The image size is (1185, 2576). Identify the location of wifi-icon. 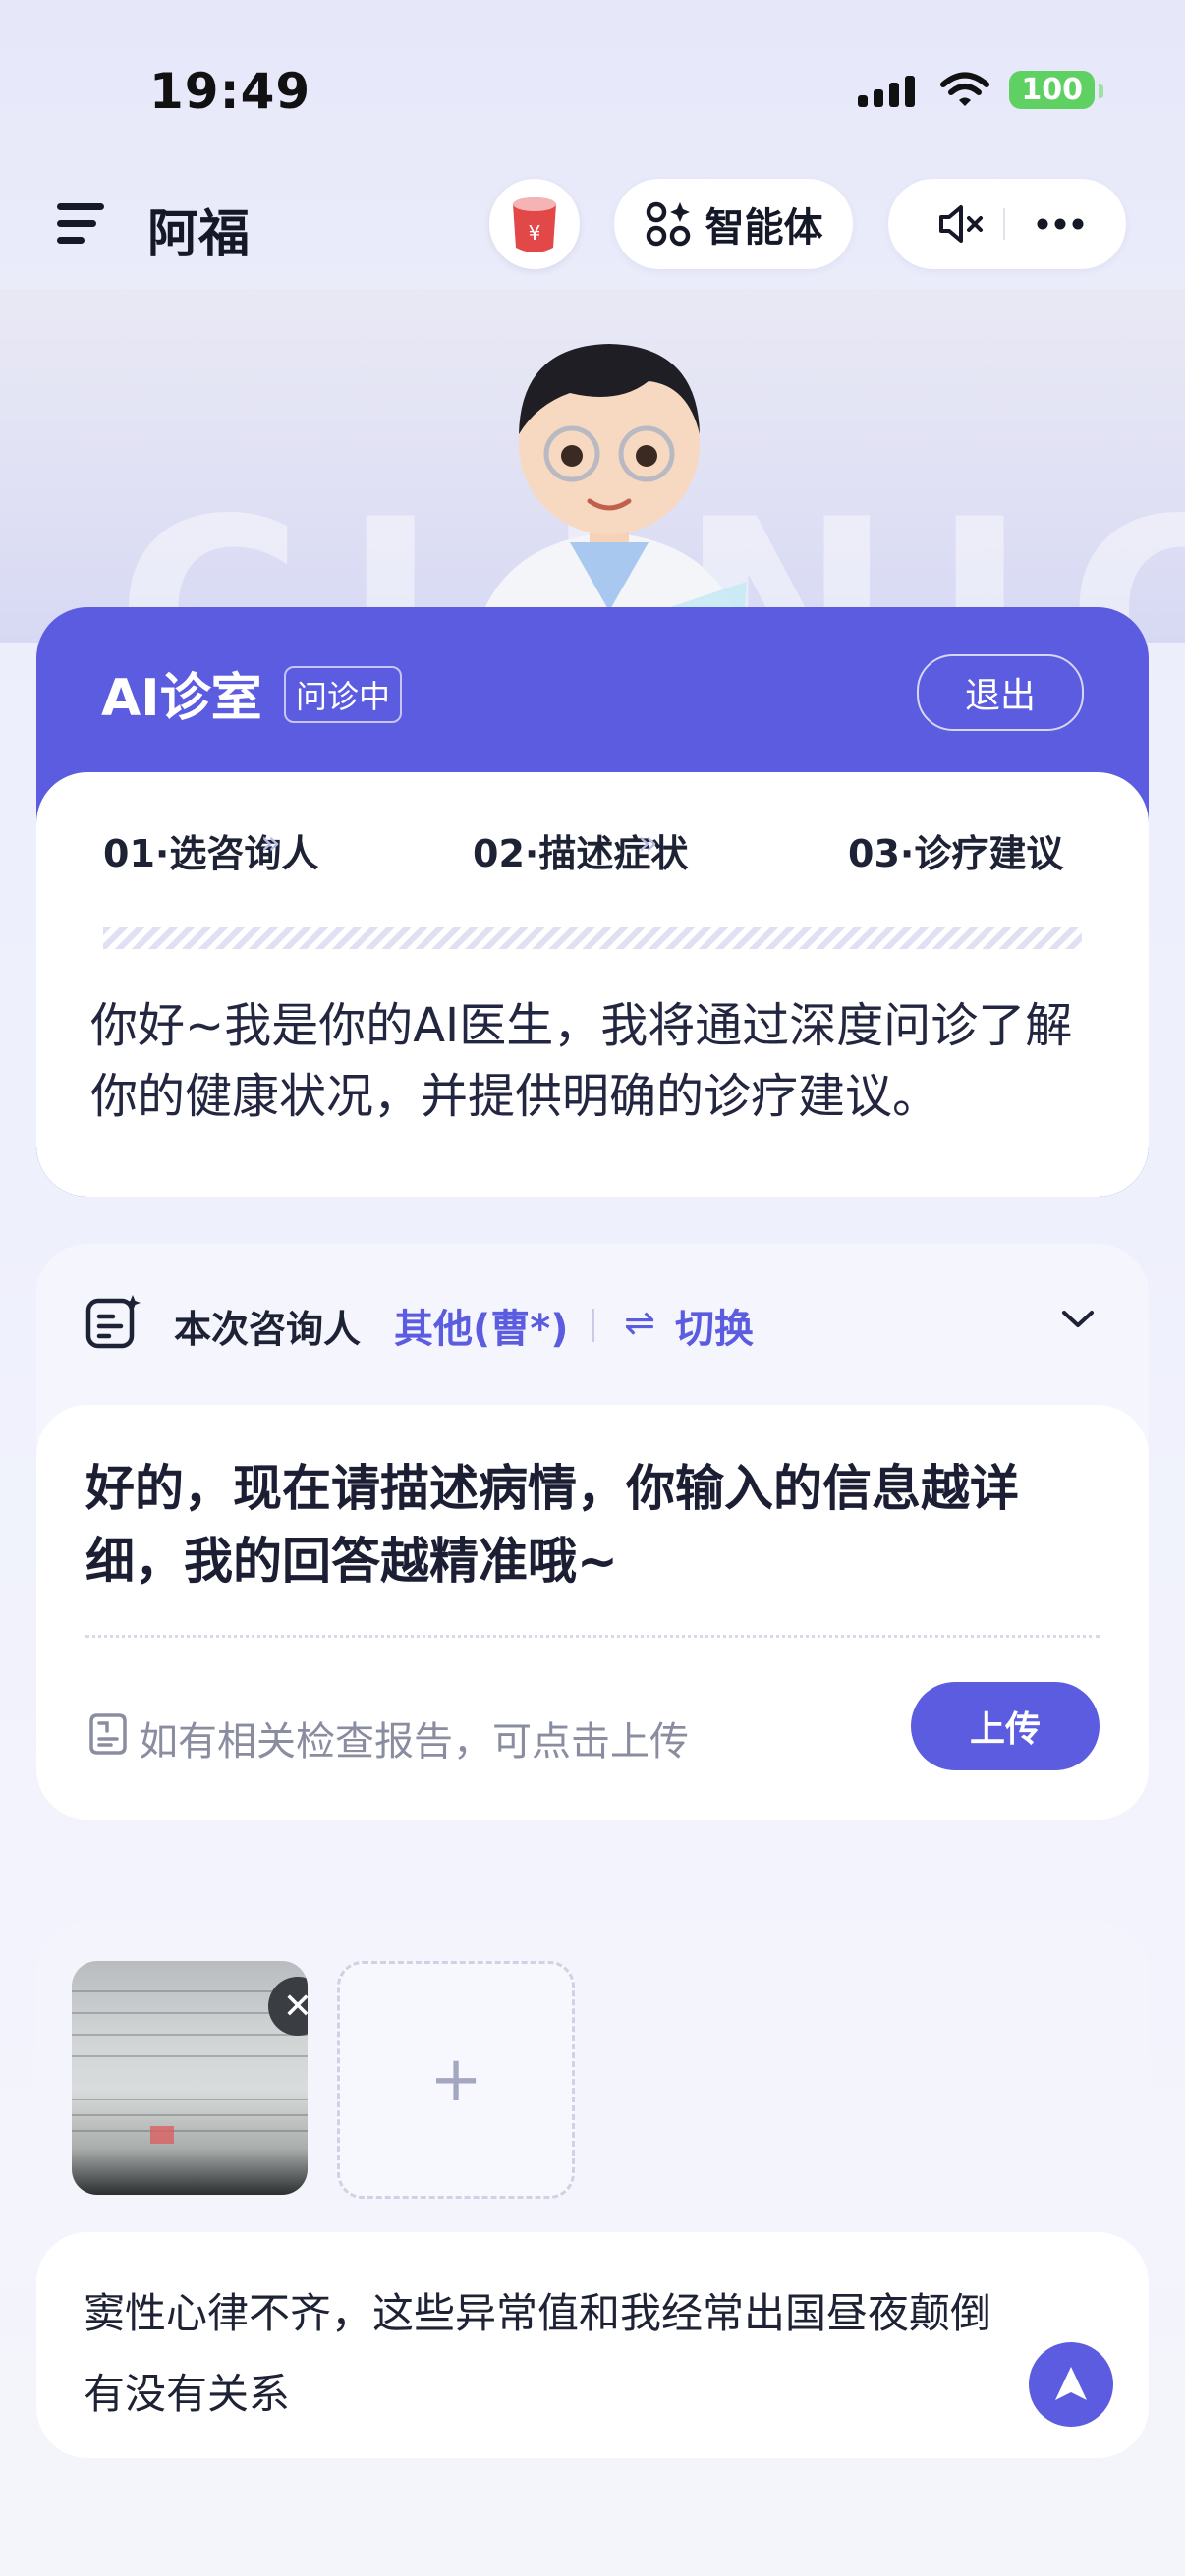
(965, 89).